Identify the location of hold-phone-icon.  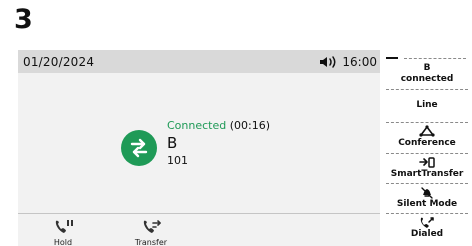
(64, 226).